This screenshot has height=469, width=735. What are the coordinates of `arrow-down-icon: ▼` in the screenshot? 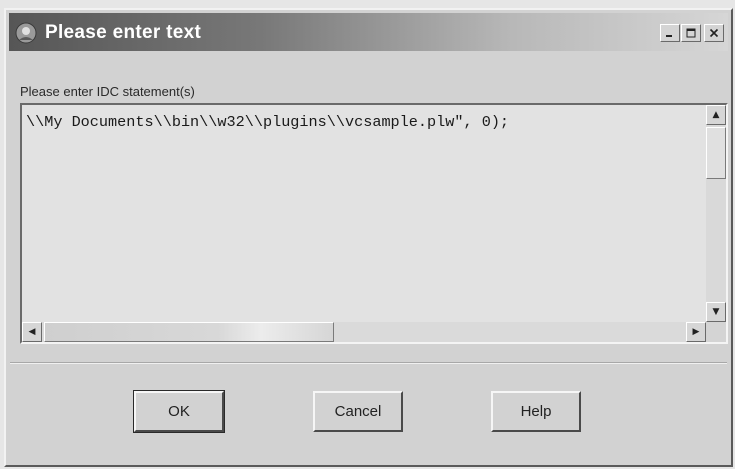 It's located at (716, 312).